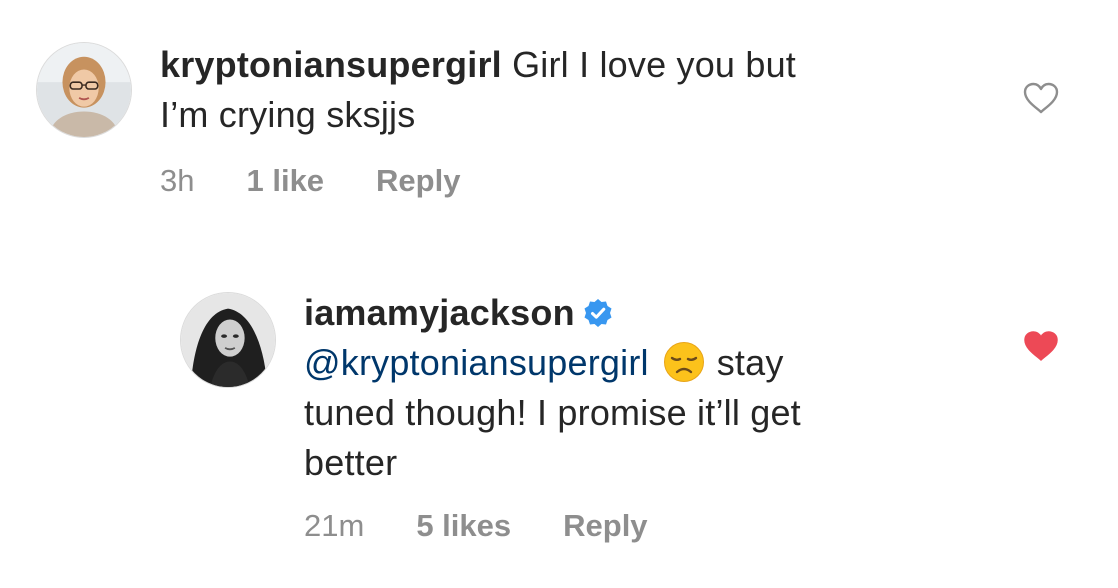 The height and width of the screenshot is (588, 1118). Describe the element at coordinates (750, 362) in the screenshot. I see `reply-body-line1: stay` at that location.